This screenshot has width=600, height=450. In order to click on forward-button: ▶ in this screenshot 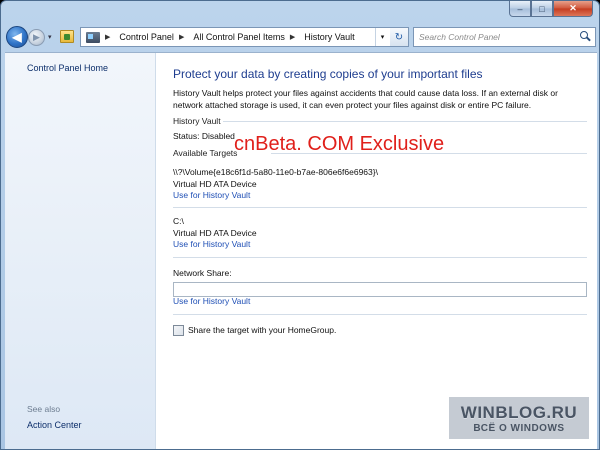, I will do `click(36, 37)`.